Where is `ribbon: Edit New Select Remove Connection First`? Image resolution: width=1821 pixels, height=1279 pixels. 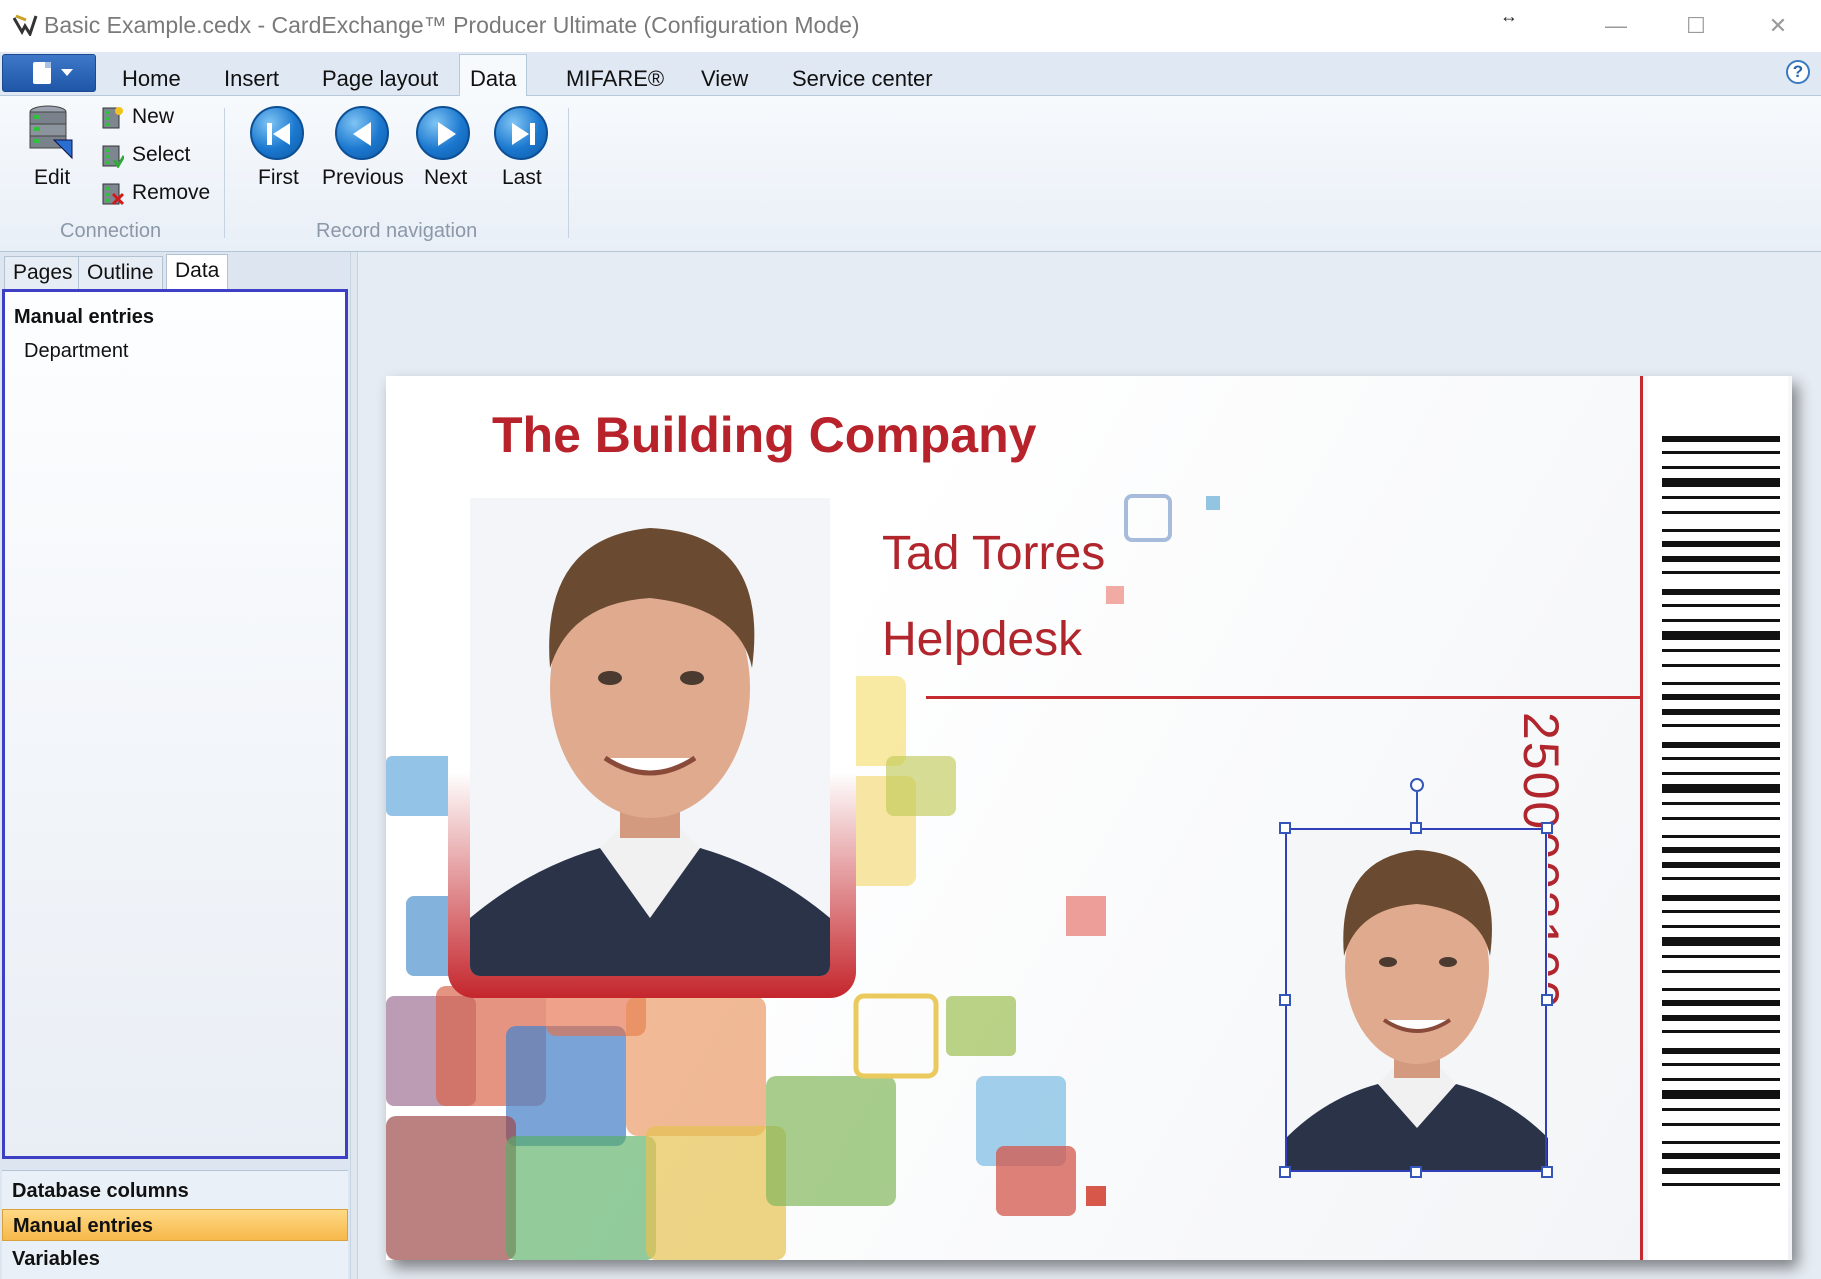
ribbon: Edit New Select Remove Connection First is located at coordinates (910, 174).